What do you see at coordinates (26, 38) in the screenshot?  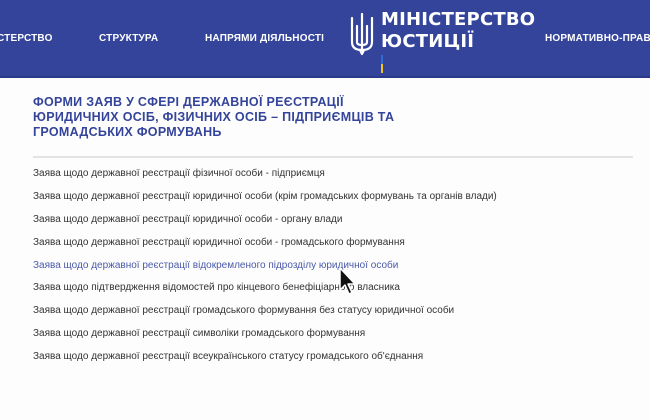 I see `nav-ministry: ІСТЕРСТВО` at bounding box center [26, 38].